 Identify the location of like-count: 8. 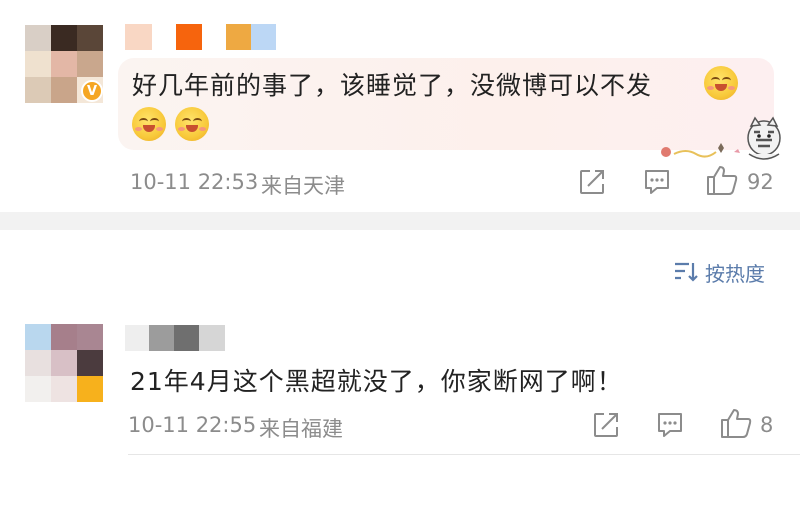
(767, 425).